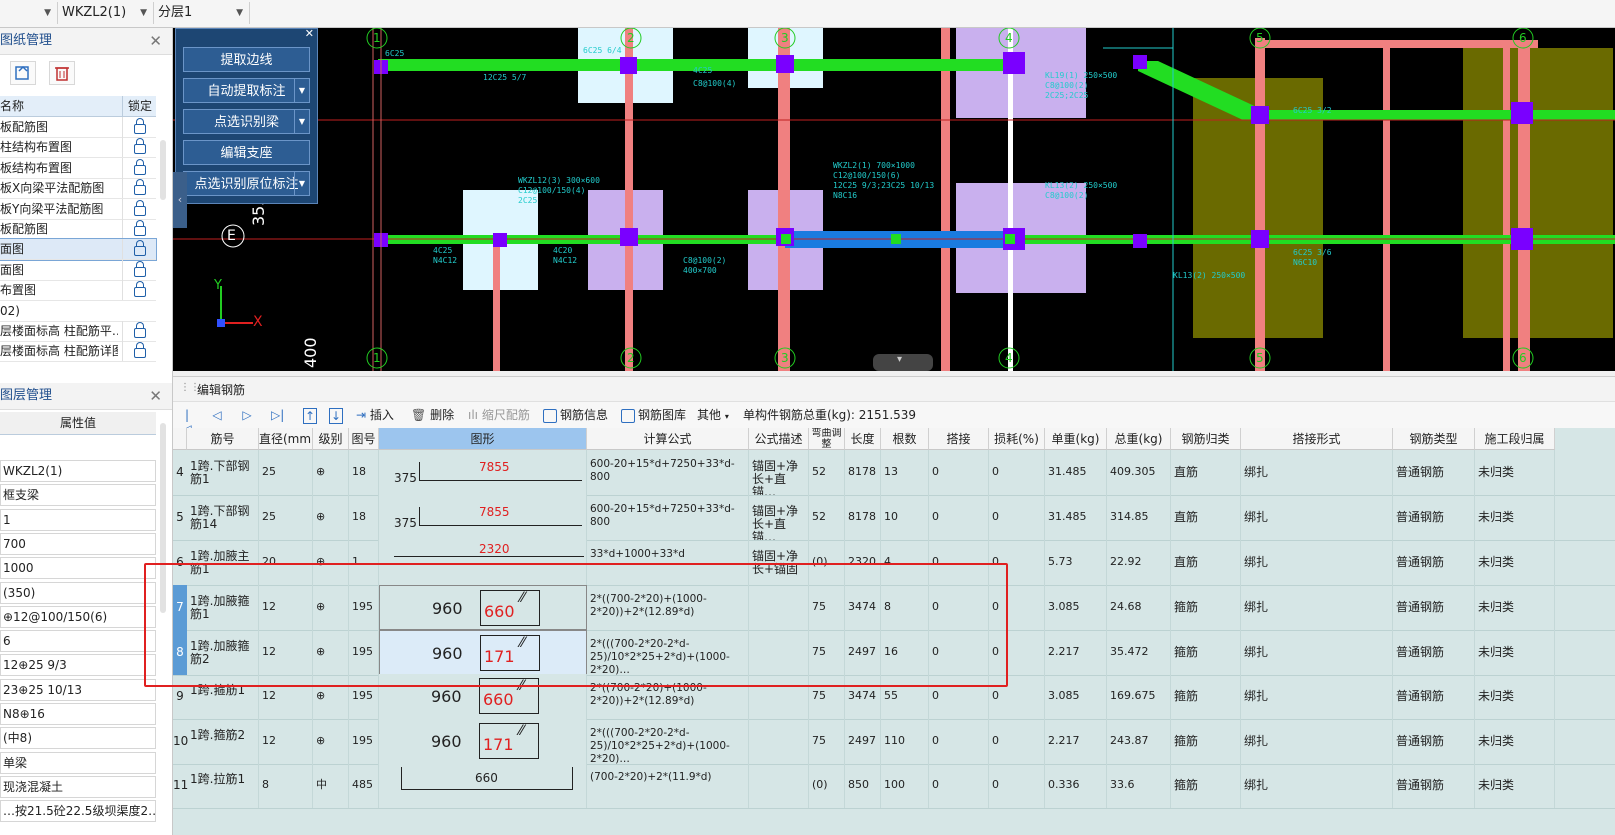 This screenshot has width=1615, height=835. Describe the element at coordinates (483, 472) in the screenshot. I see `cell-shape: 375 7855` at that location.